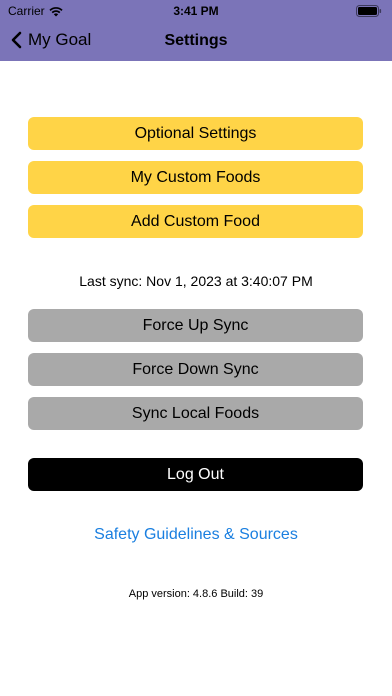  I want to click on optional-settings-button: Optional Settings, so click(195, 133).